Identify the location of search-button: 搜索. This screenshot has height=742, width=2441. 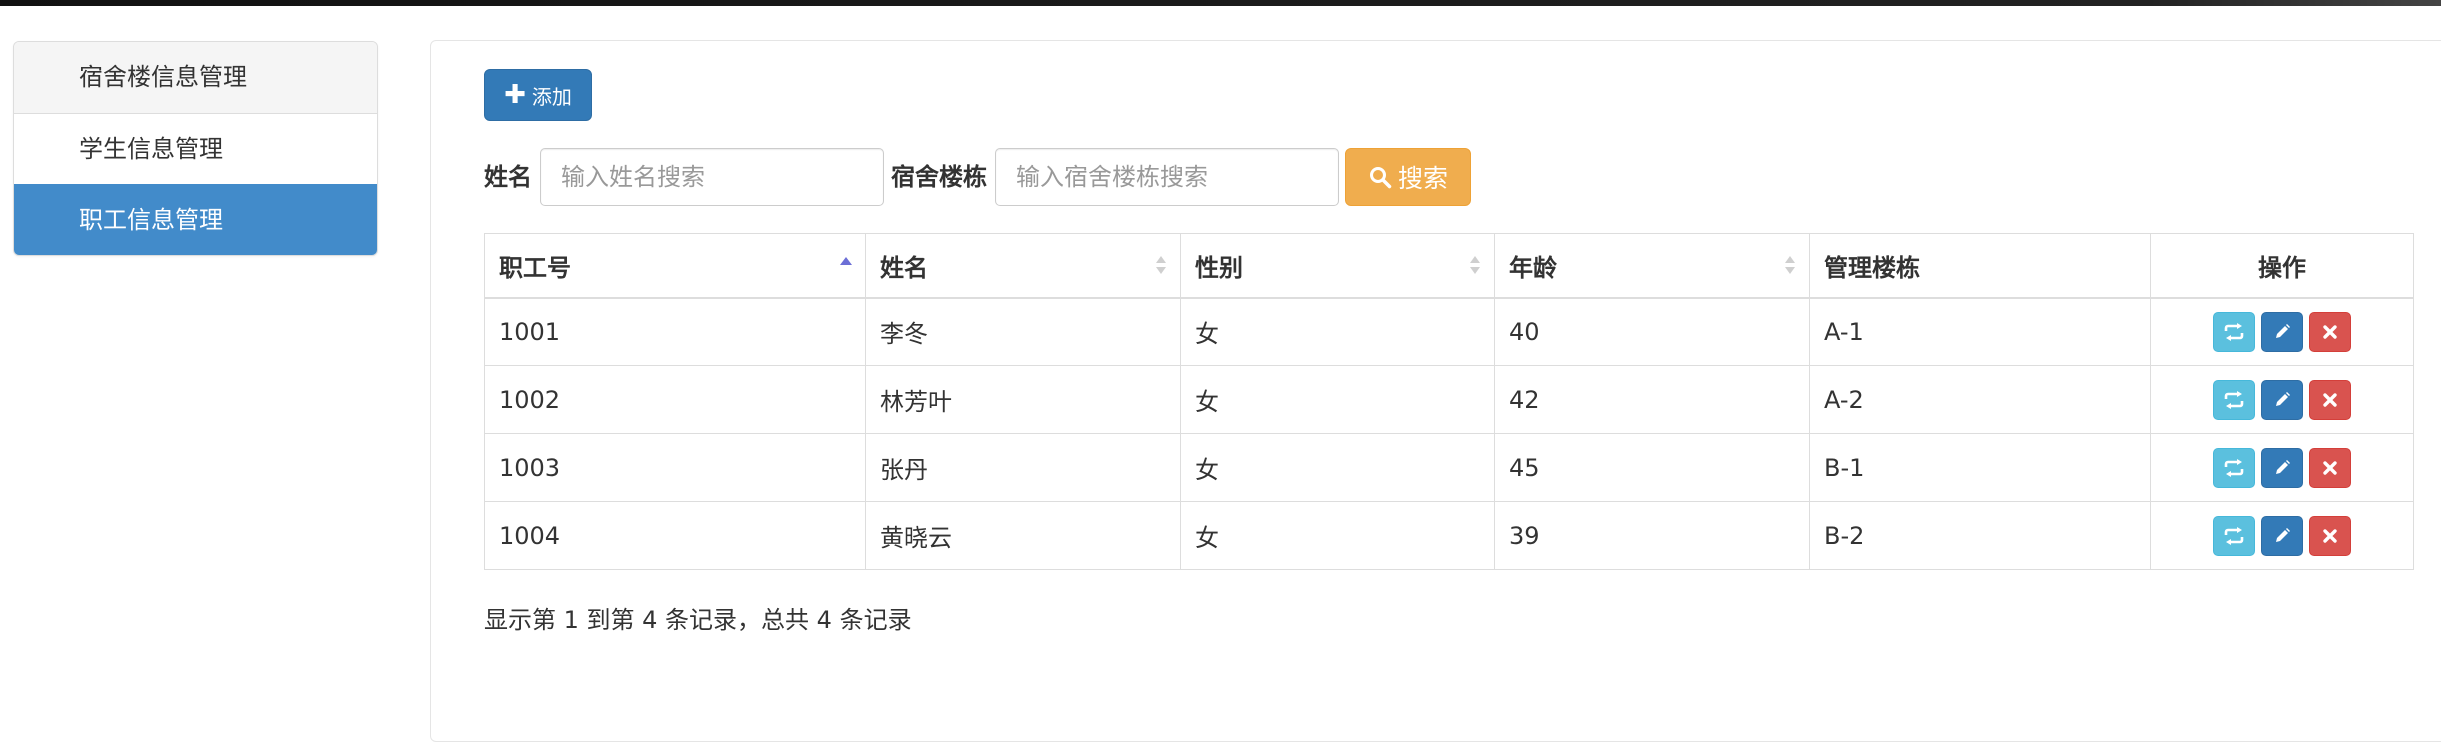
(1408, 177).